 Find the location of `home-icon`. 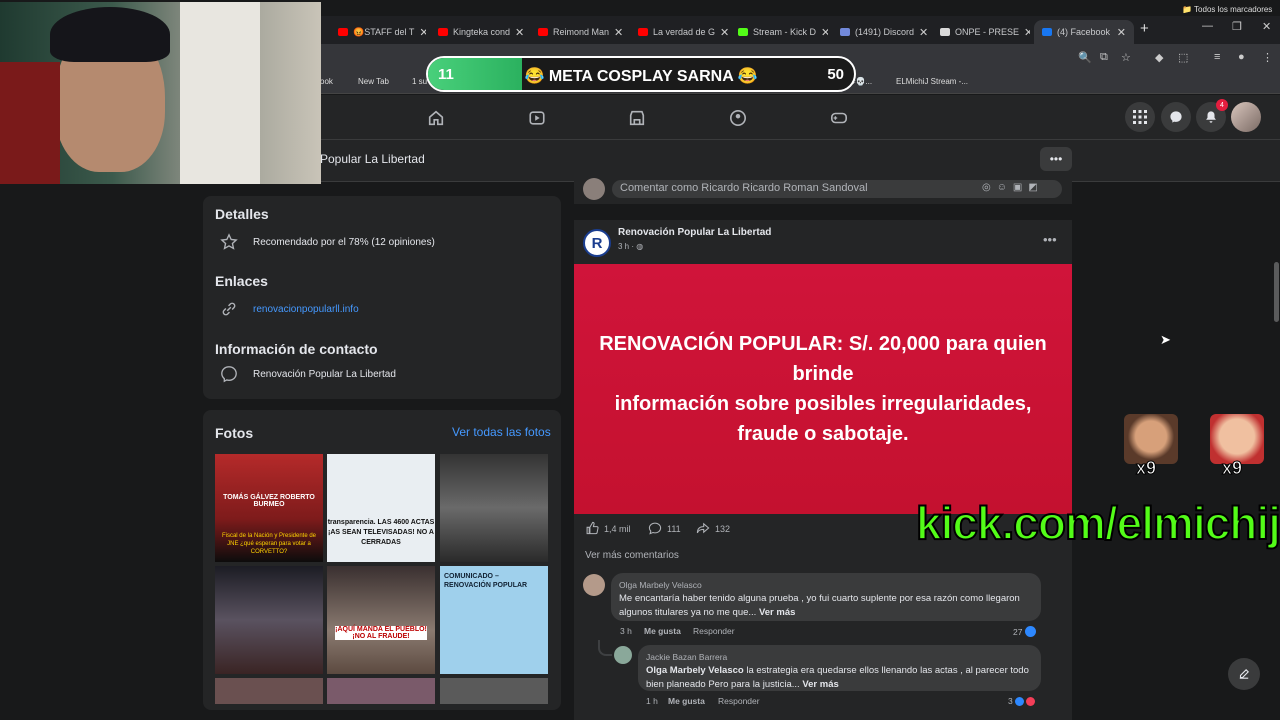

home-icon is located at coordinates (436, 118).